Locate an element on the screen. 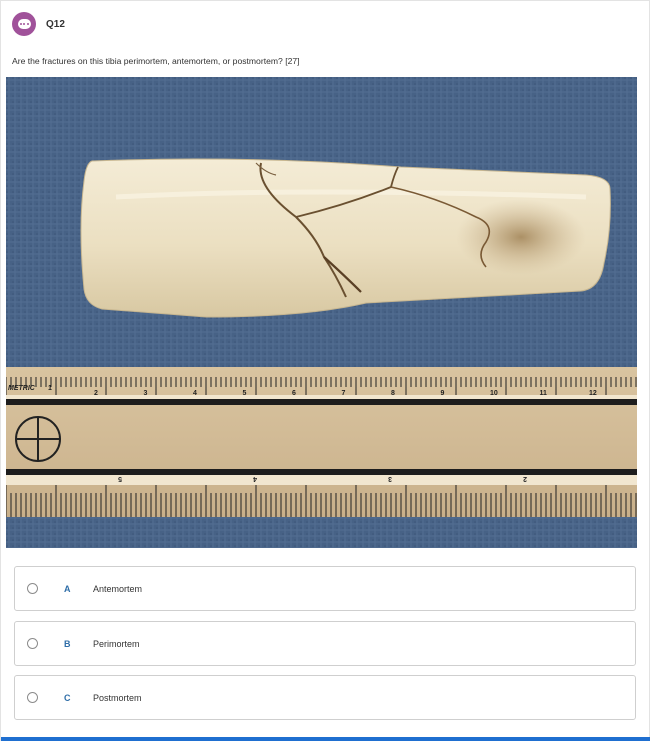 This screenshot has height=741, width=650. ruler-top-number: 1 is located at coordinates (50, 388).